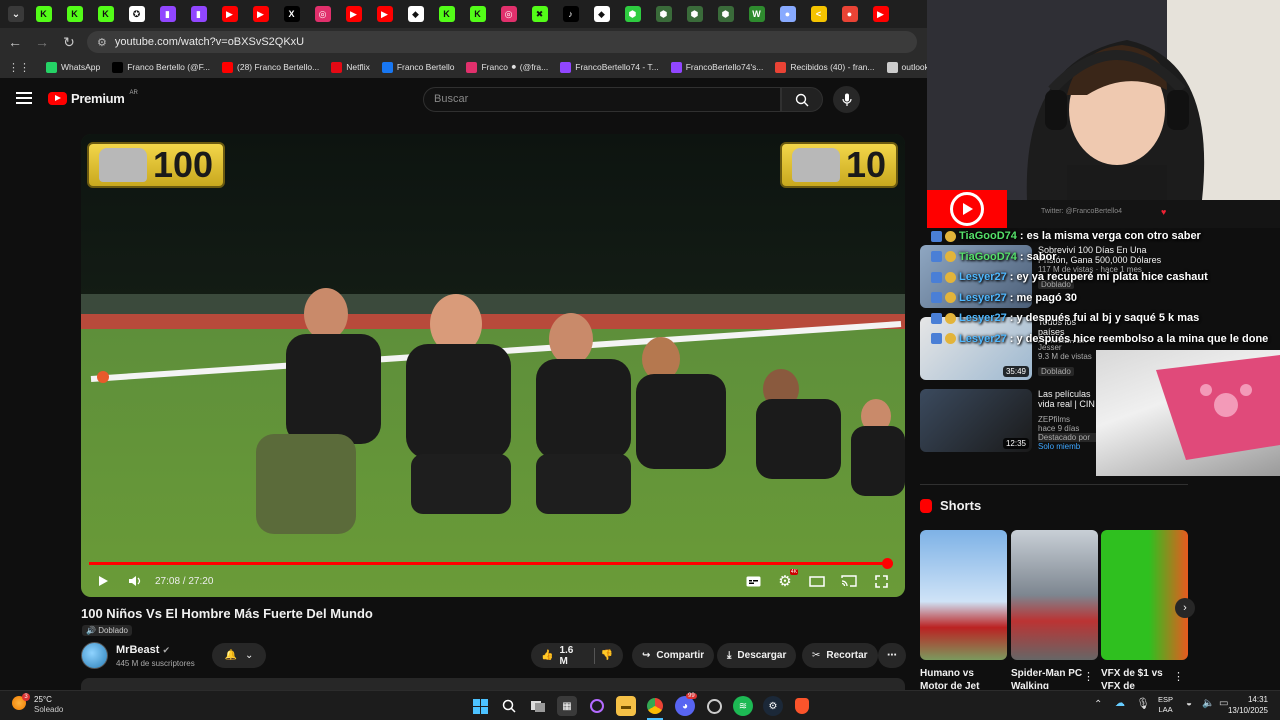 This screenshot has width=1280, height=720. Describe the element at coordinates (802, 99) in the screenshot. I see `search-button` at that location.